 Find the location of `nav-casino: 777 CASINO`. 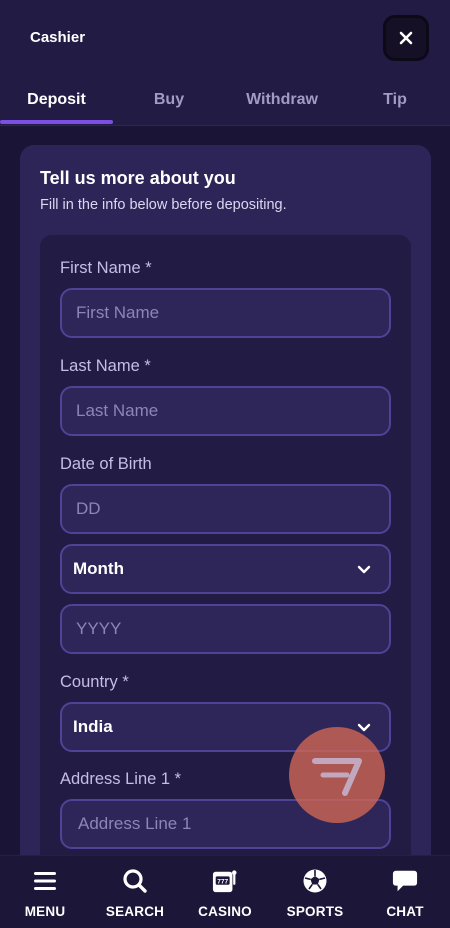

nav-casino: 777 CASINO is located at coordinates (225, 892).